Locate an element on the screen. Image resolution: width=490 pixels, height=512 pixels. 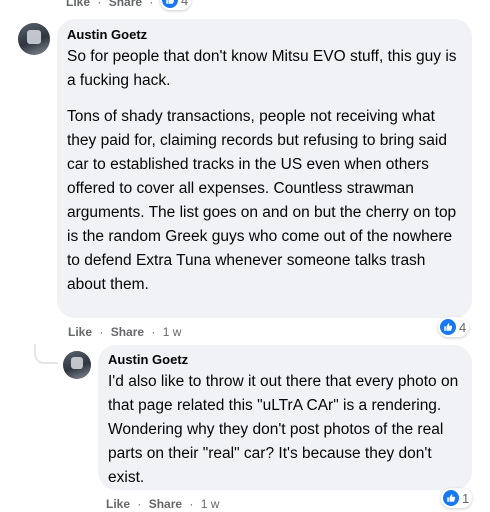
comment-author: Austin Goetz is located at coordinates (263, 35).